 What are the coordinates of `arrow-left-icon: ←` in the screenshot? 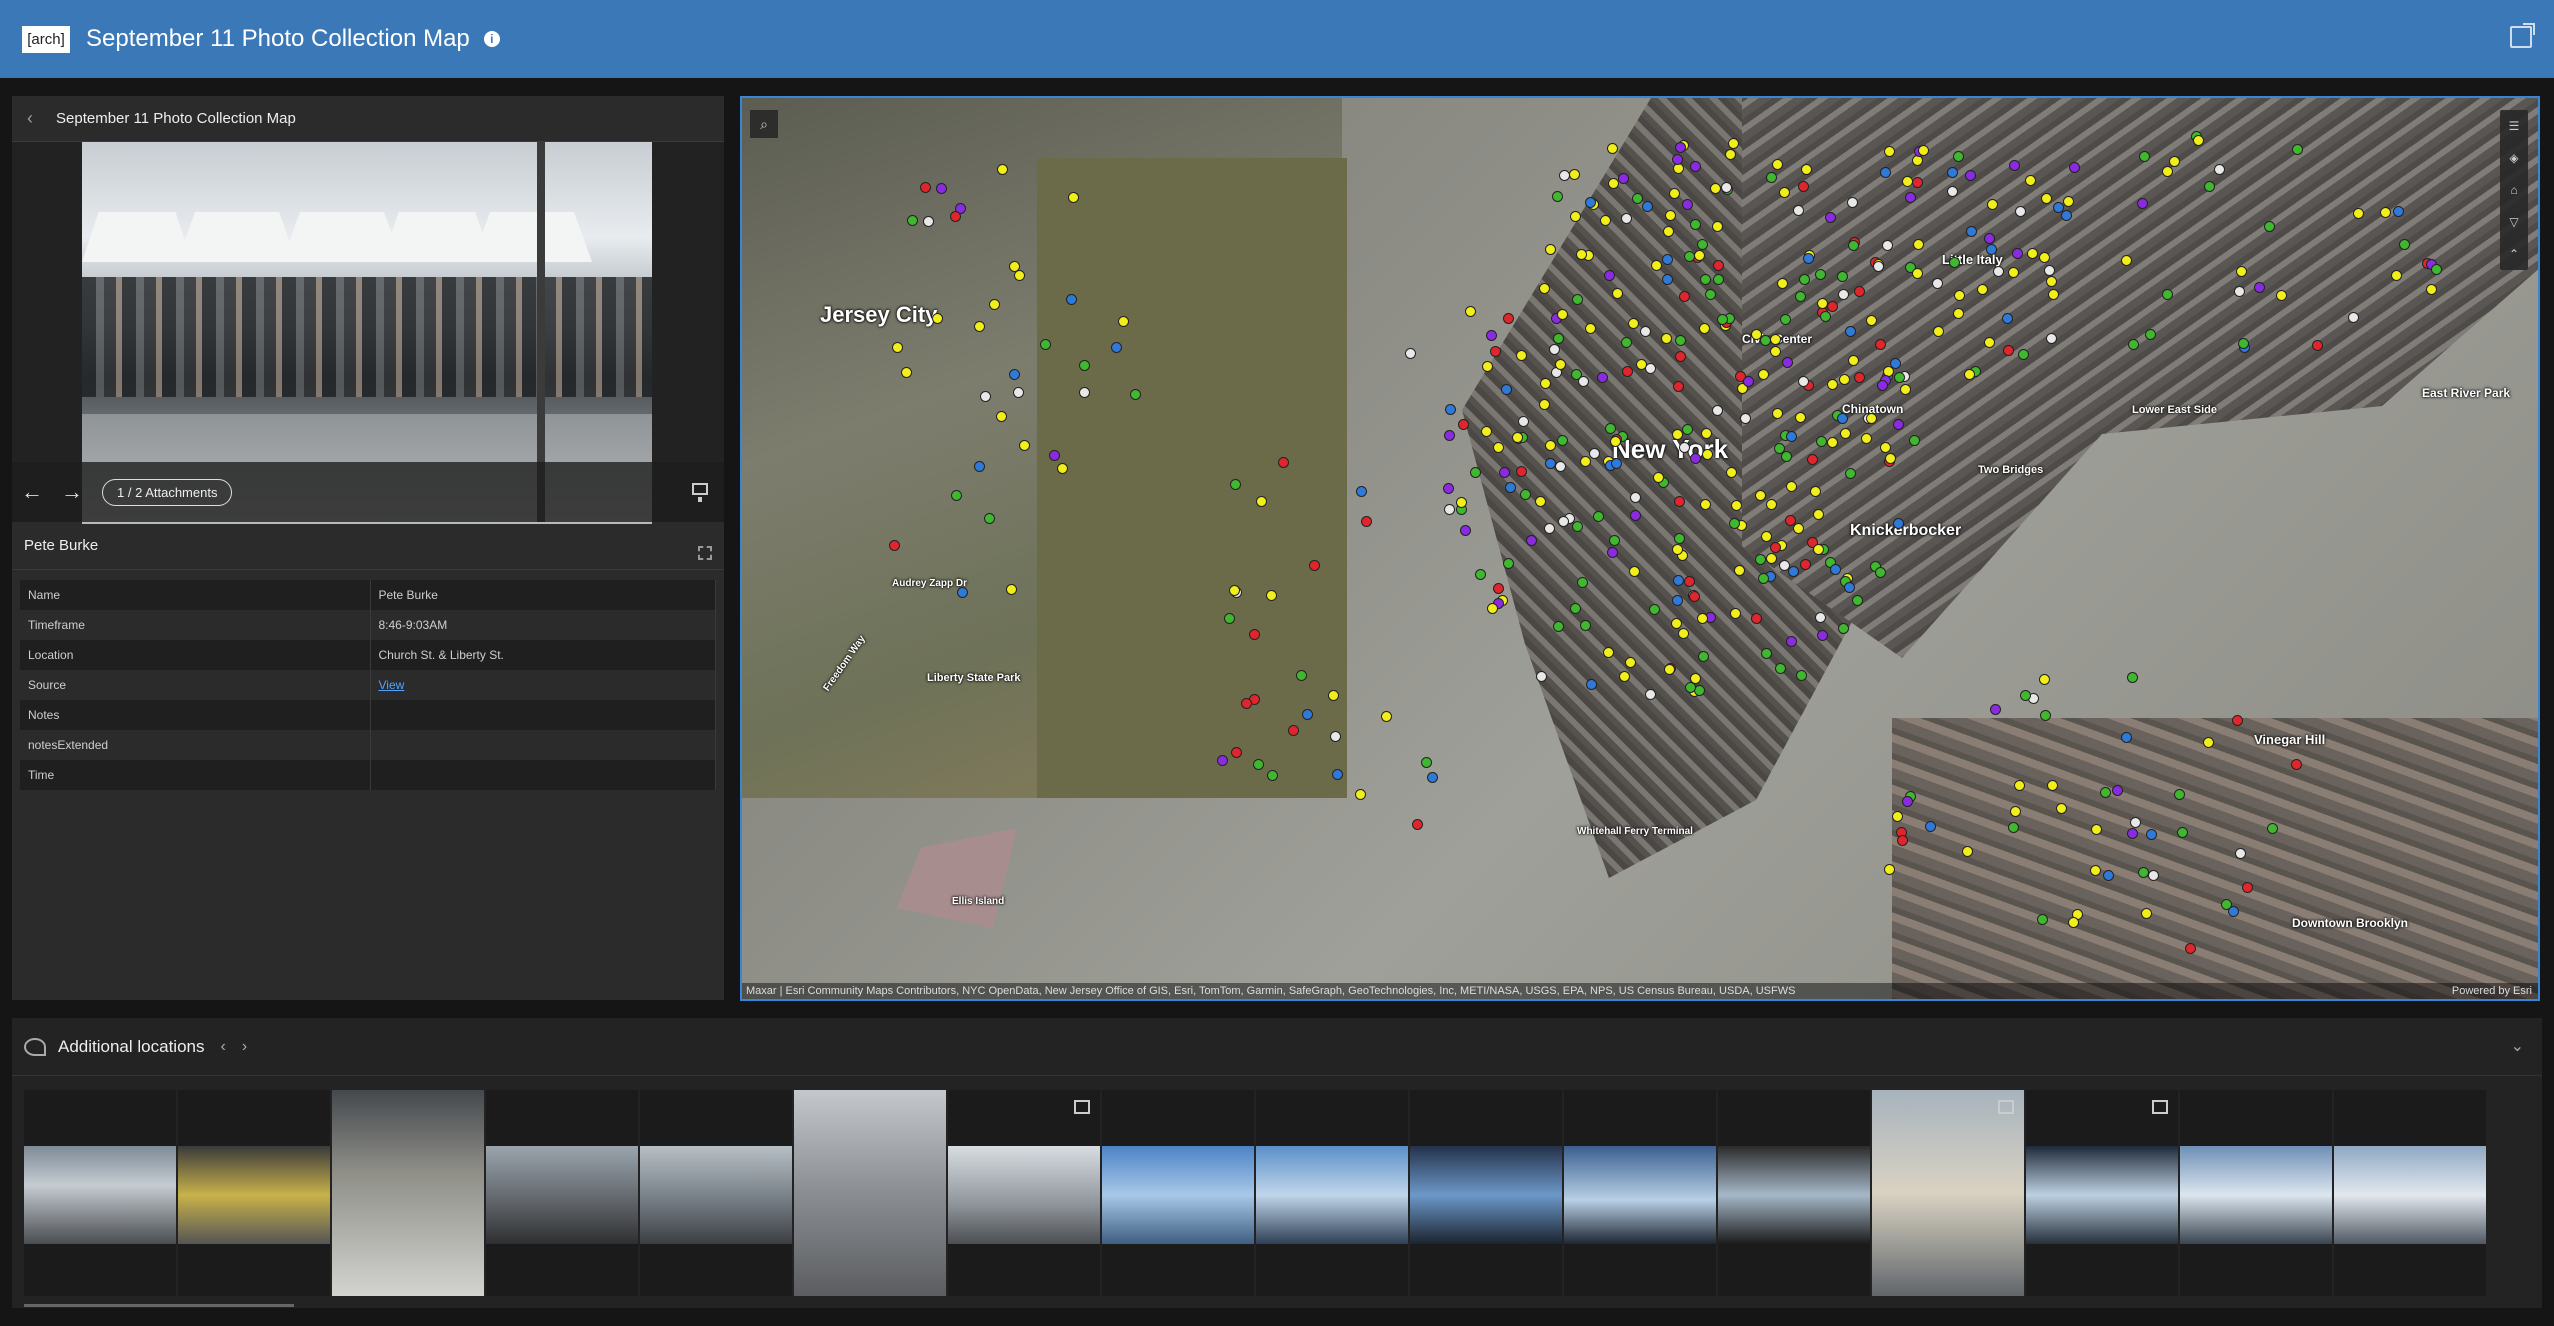 It's located at (32, 492).